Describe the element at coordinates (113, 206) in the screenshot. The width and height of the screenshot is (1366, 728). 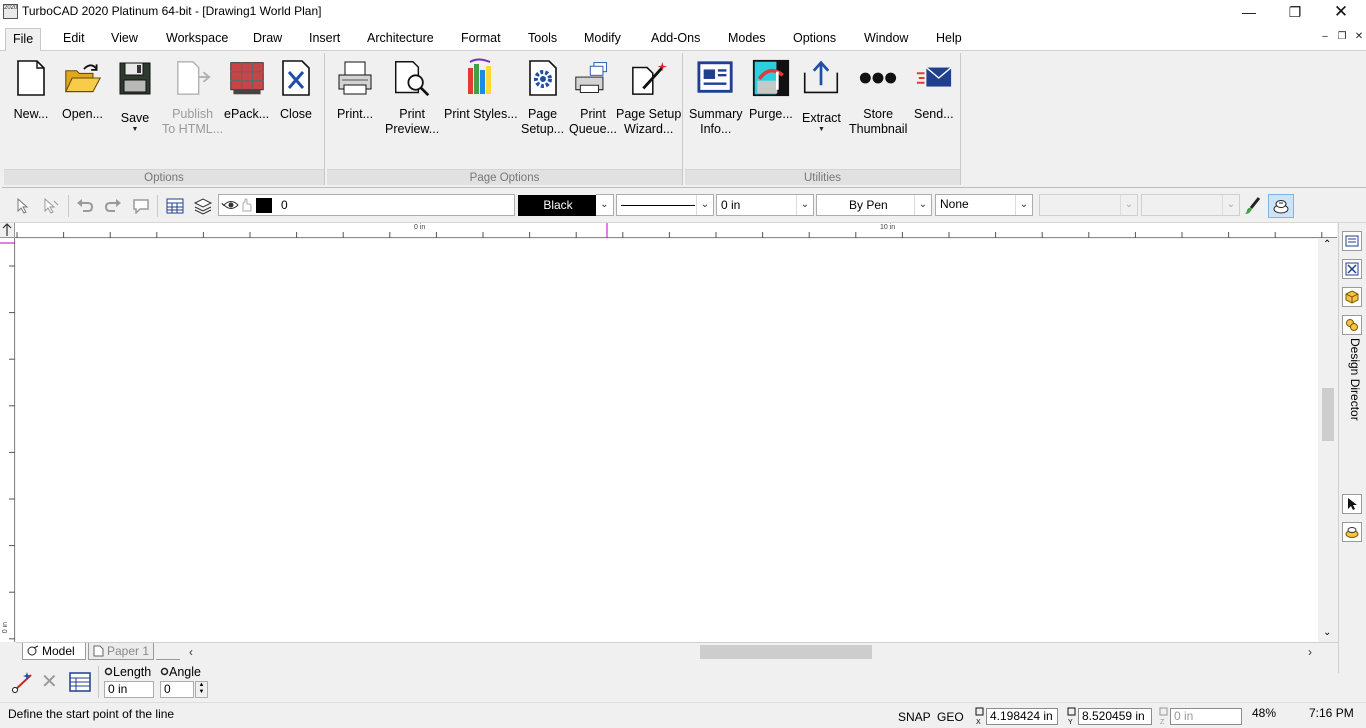
I see `redo-icon` at that location.